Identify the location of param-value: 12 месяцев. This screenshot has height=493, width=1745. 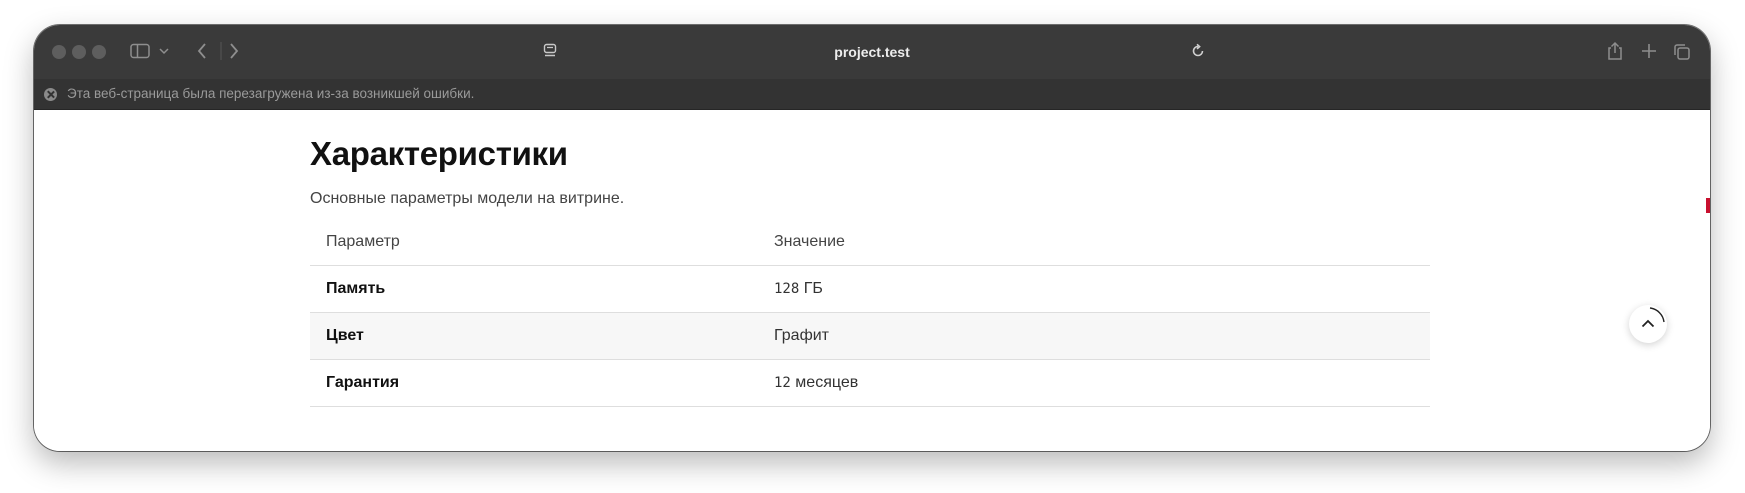
(1094, 383).